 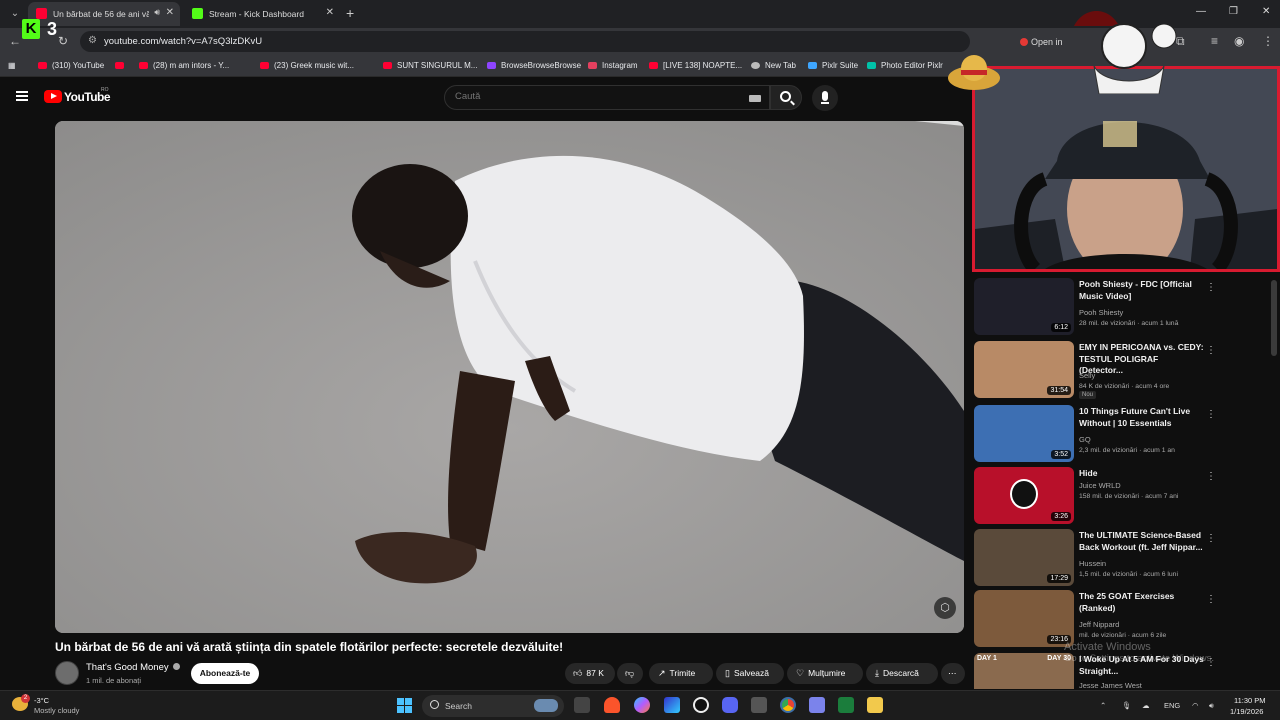 I want to click on recommendation-channel: Juice WRLD, so click(x=1100, y=485).